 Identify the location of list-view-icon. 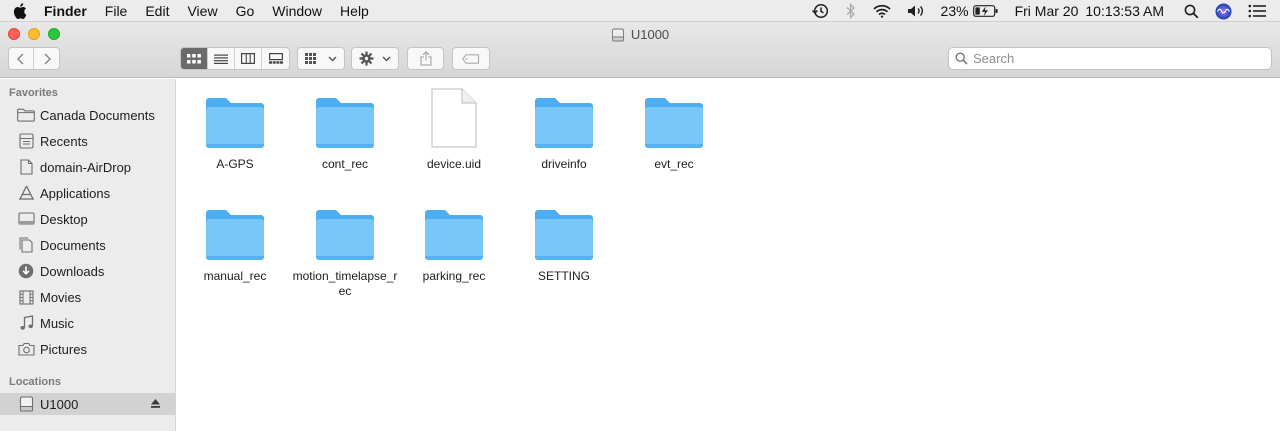
(221, 59).